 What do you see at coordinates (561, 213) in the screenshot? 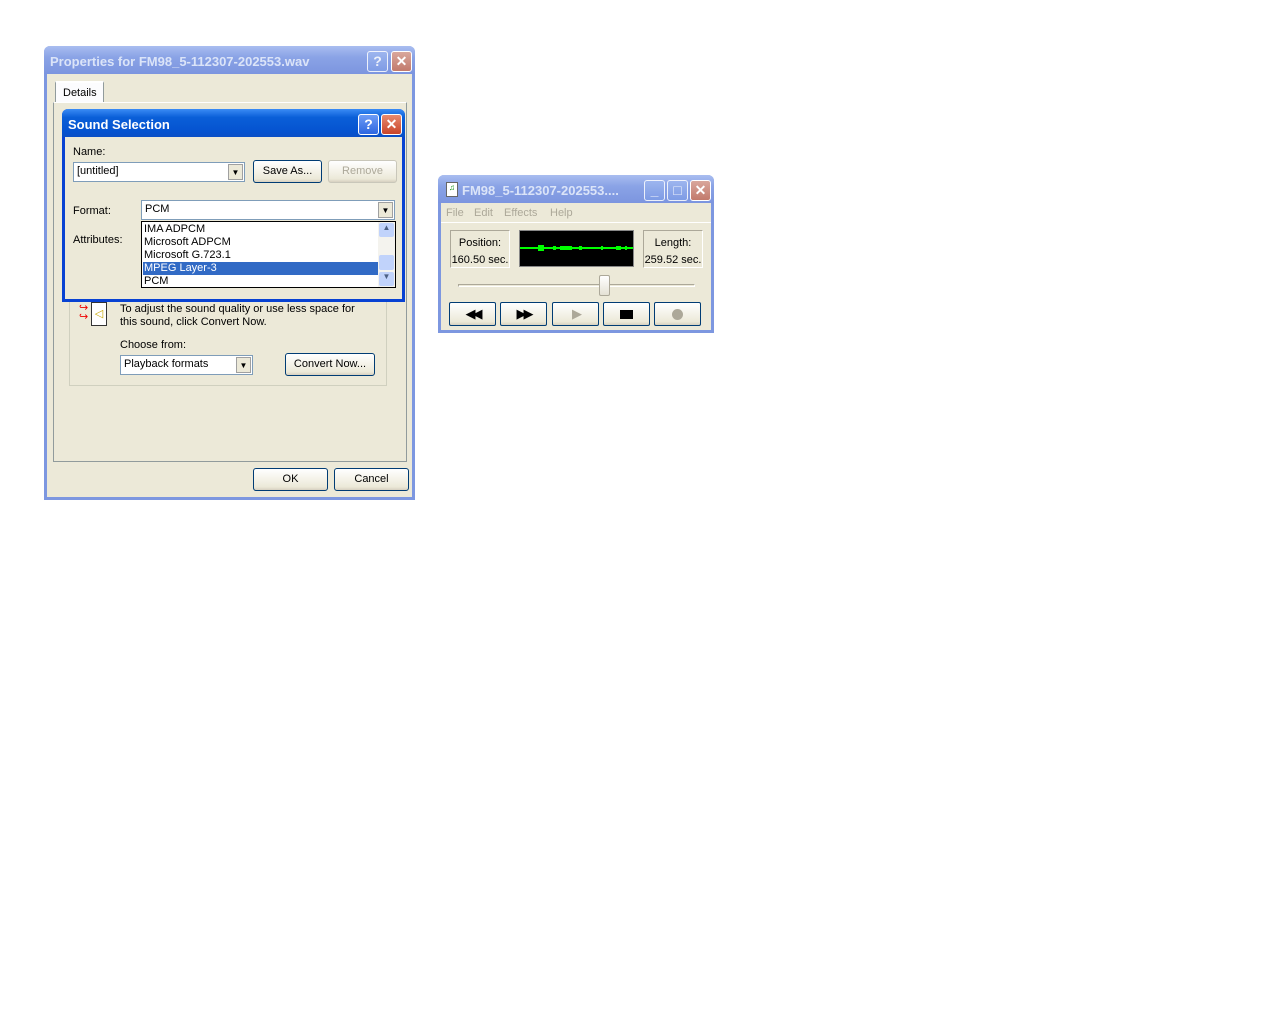
I see `menu-help: Help` at bounding box center [561, 213].